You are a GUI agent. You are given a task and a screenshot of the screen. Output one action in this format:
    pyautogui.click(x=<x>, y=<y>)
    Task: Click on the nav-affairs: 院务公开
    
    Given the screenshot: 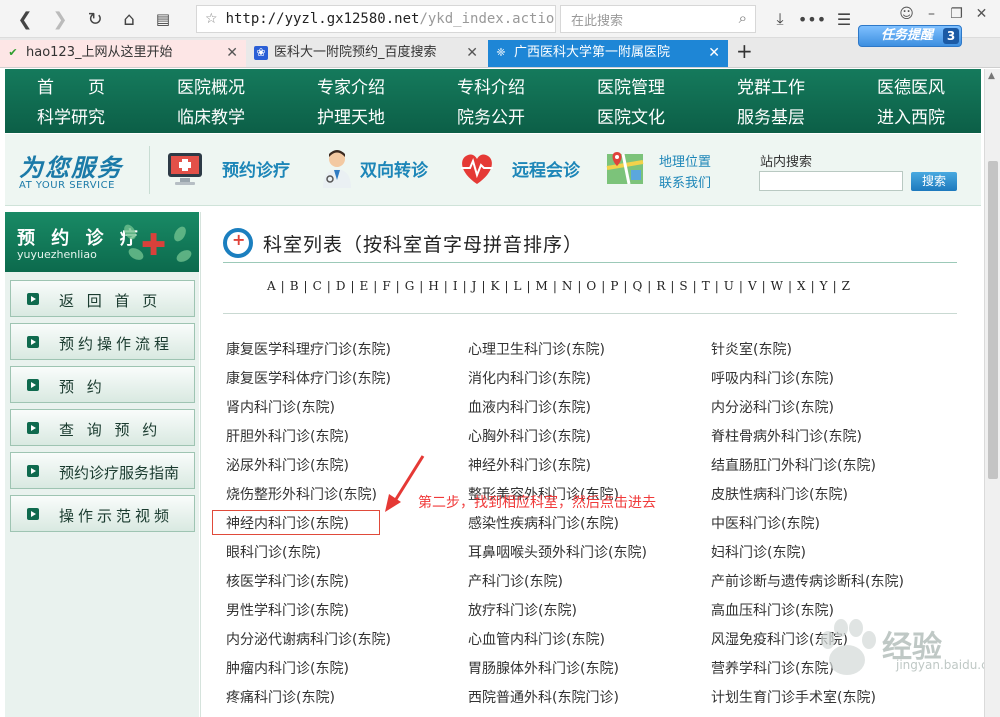 What is the action you would take?
    pyautogui.click(x=512, y=118)
    